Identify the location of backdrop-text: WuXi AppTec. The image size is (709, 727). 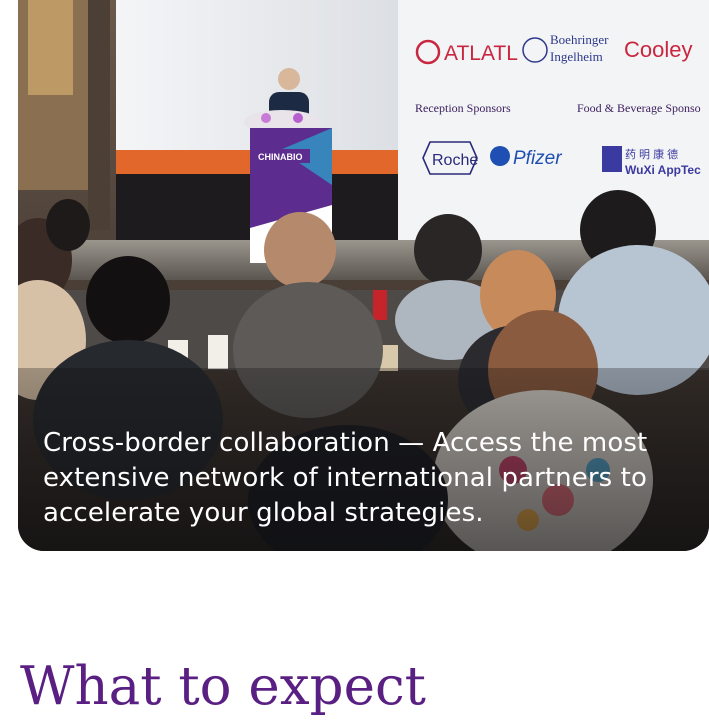
(663, 170).